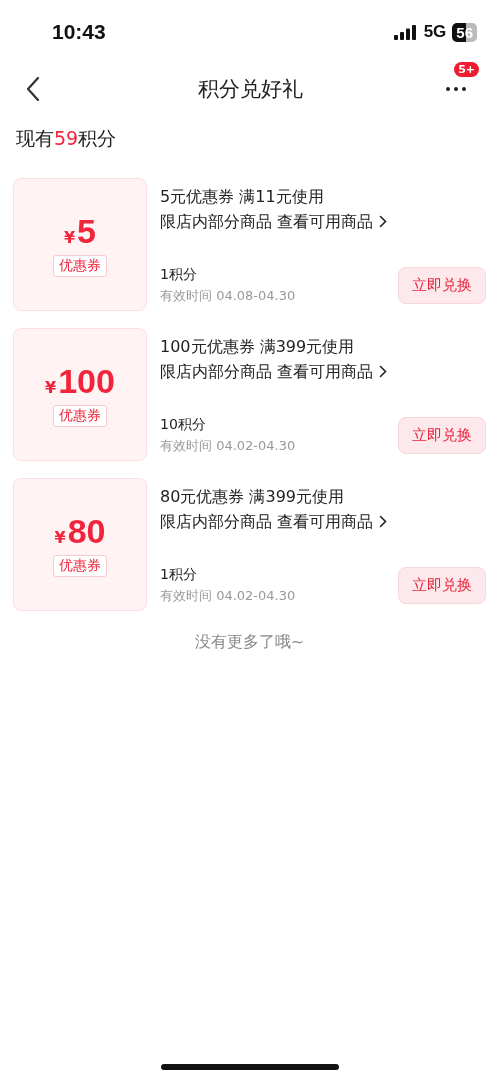 Image resolution: width=499 pixels, height=1080 pixels. Describe the element at coordinates (79, 32) in the screenshot. I see `clock-time: 10:43` at that location.